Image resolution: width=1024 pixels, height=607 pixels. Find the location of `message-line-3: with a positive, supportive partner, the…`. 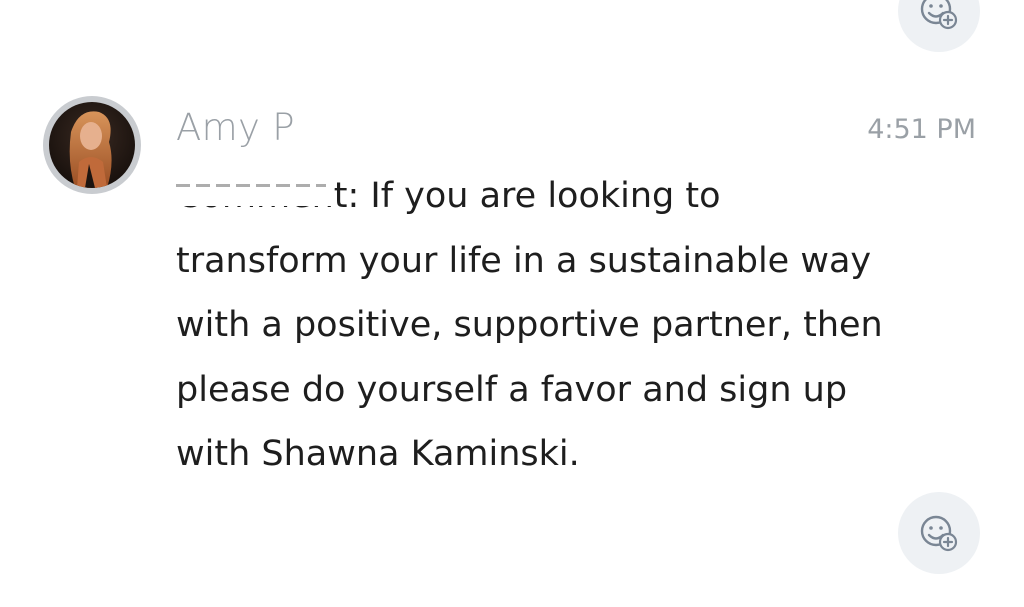

message-line-3: with a positive, supportive partner, the… is located at coordinates (529, 325).